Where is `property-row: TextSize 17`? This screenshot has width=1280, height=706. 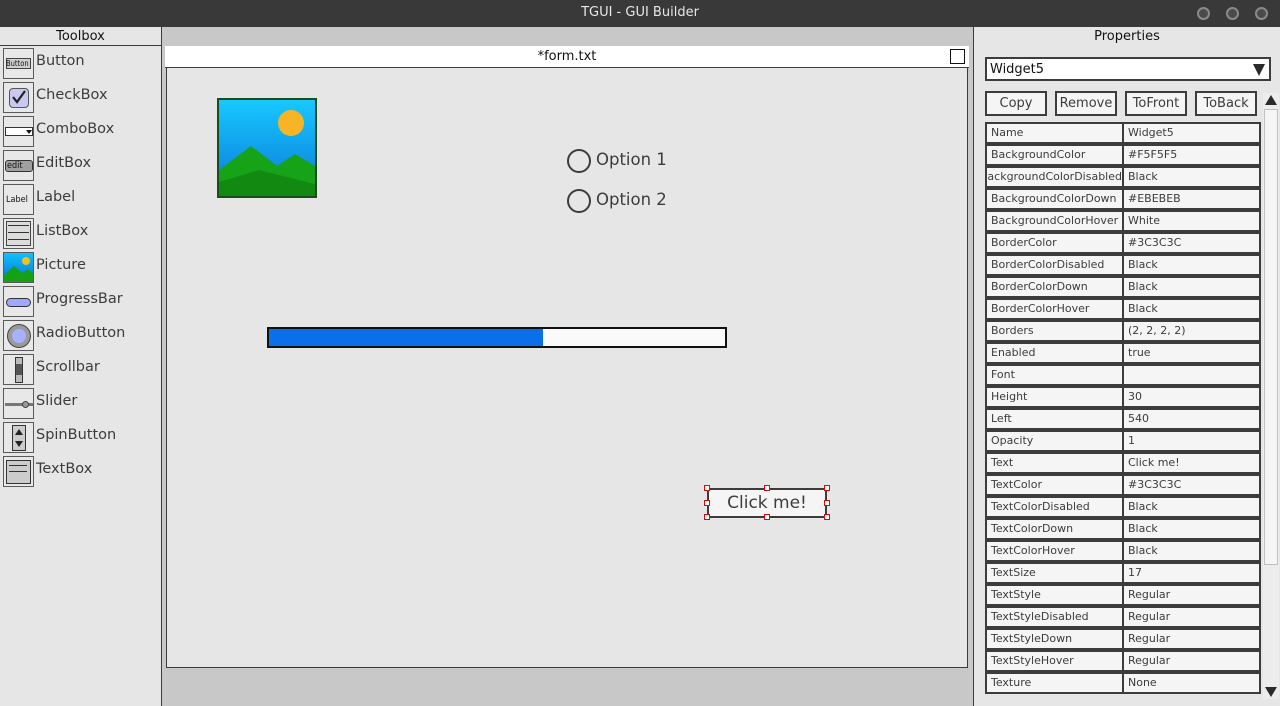 property-row: TextSize 17 is located at coordinates (1123, 573).